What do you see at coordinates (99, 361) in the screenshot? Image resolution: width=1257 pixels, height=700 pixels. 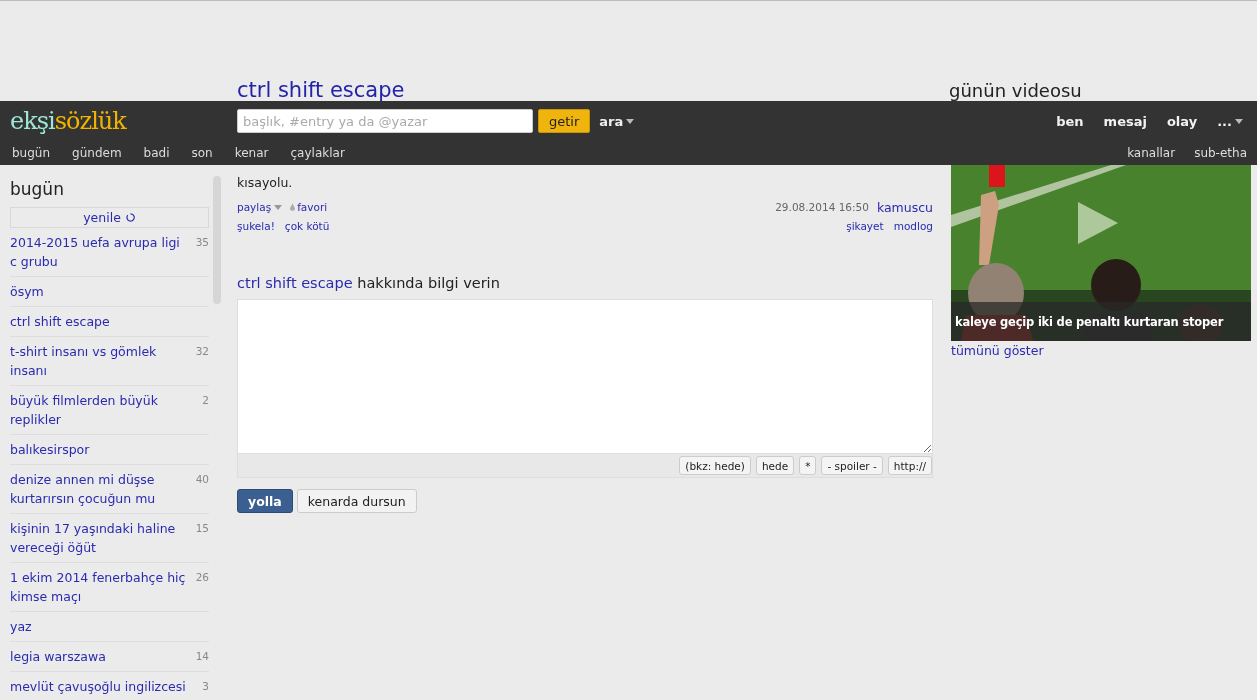 I see `topic-link: t-shirt insanı vs gömlek insanı` at bounding box center [99, 361].